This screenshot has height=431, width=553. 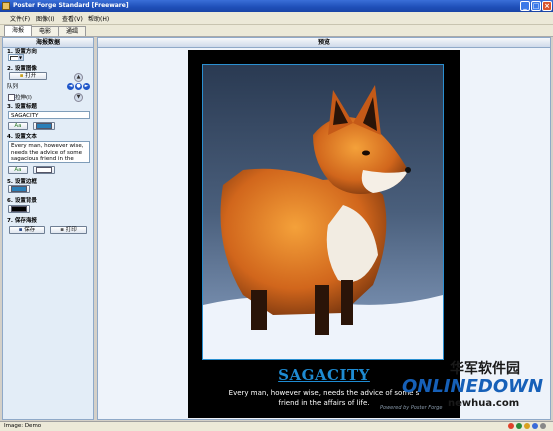 What do you see at coordinates (324, 43) in the screenshot?
I see `preview-header: 预览` at bounding box center [324, 43].